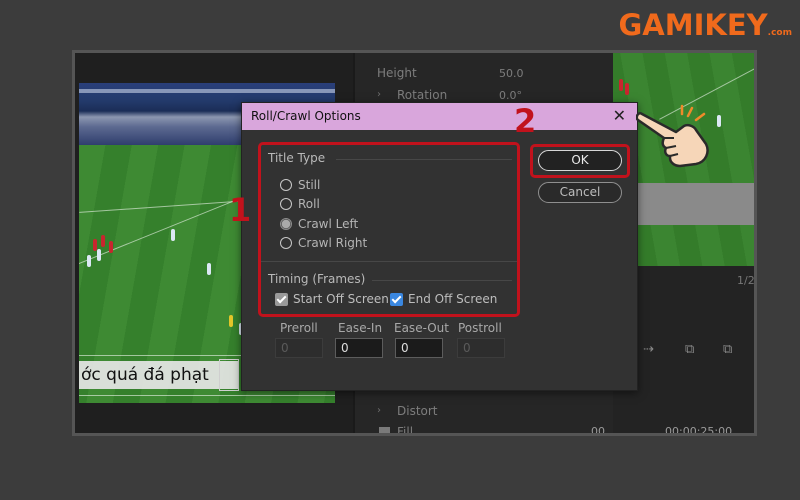  I want to click on fx-rotation-value: 0.0°, so click(510, 95).